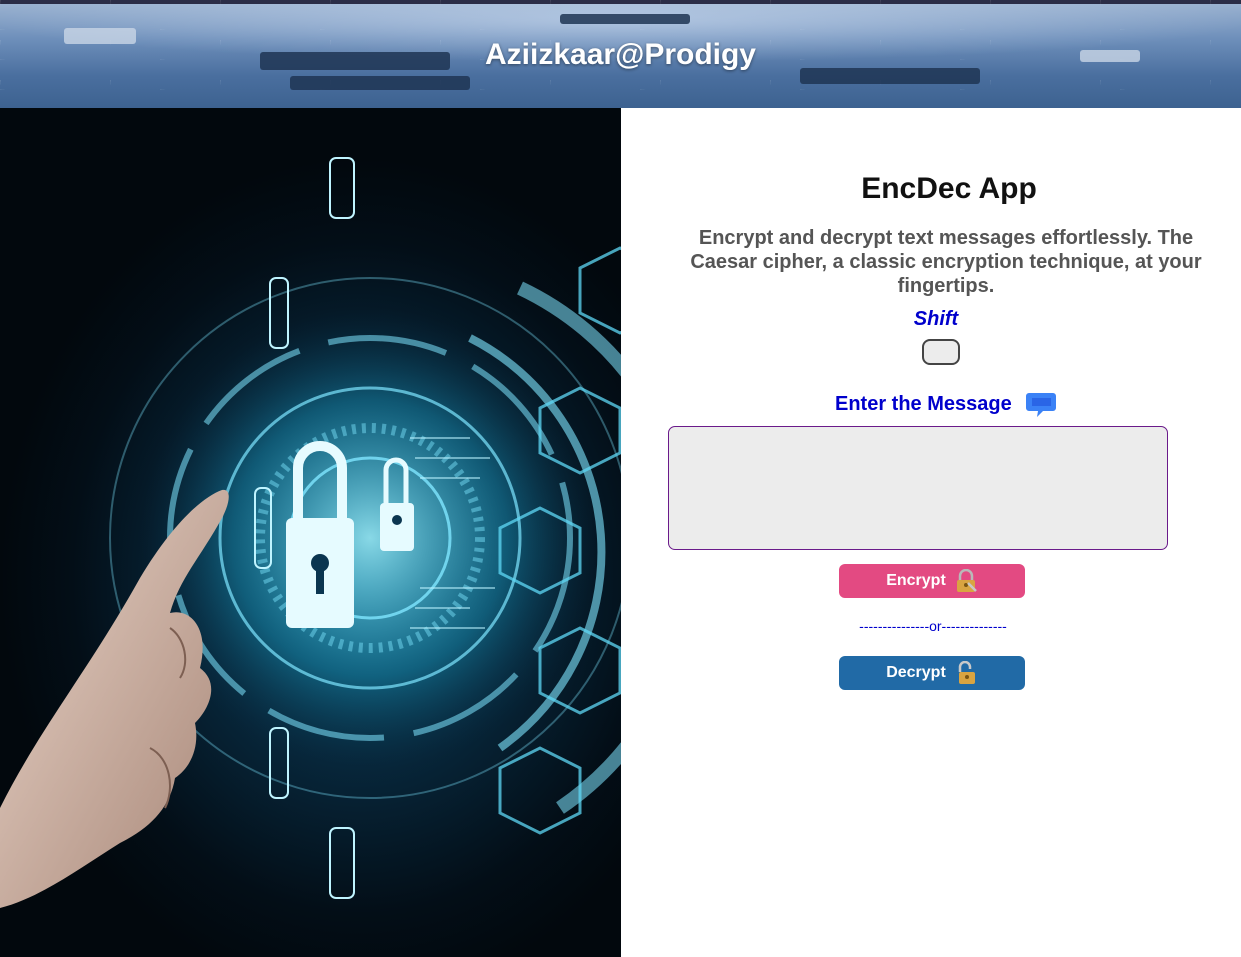 The image size is (1241, 957). What do you see at coordinates (936, 319) in the screenshot?
I see `shift-label: Shift` at bounding box center [936, 319].